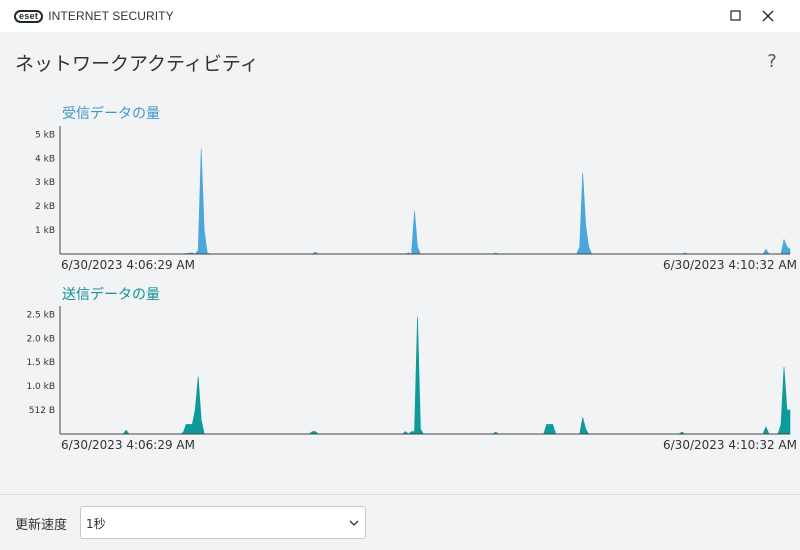 This screenshot has width=800, height=550. I want to click on received-y-tick-label: 1 kB, so click(45, 231).